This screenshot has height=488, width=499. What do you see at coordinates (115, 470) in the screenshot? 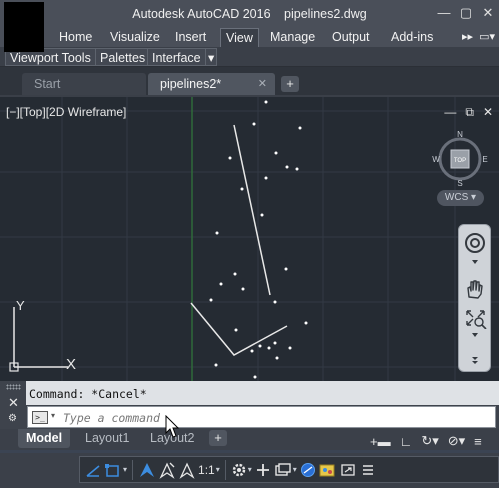
I see `selection-cycling-icon: ▾` at bounding box center [115, 470].